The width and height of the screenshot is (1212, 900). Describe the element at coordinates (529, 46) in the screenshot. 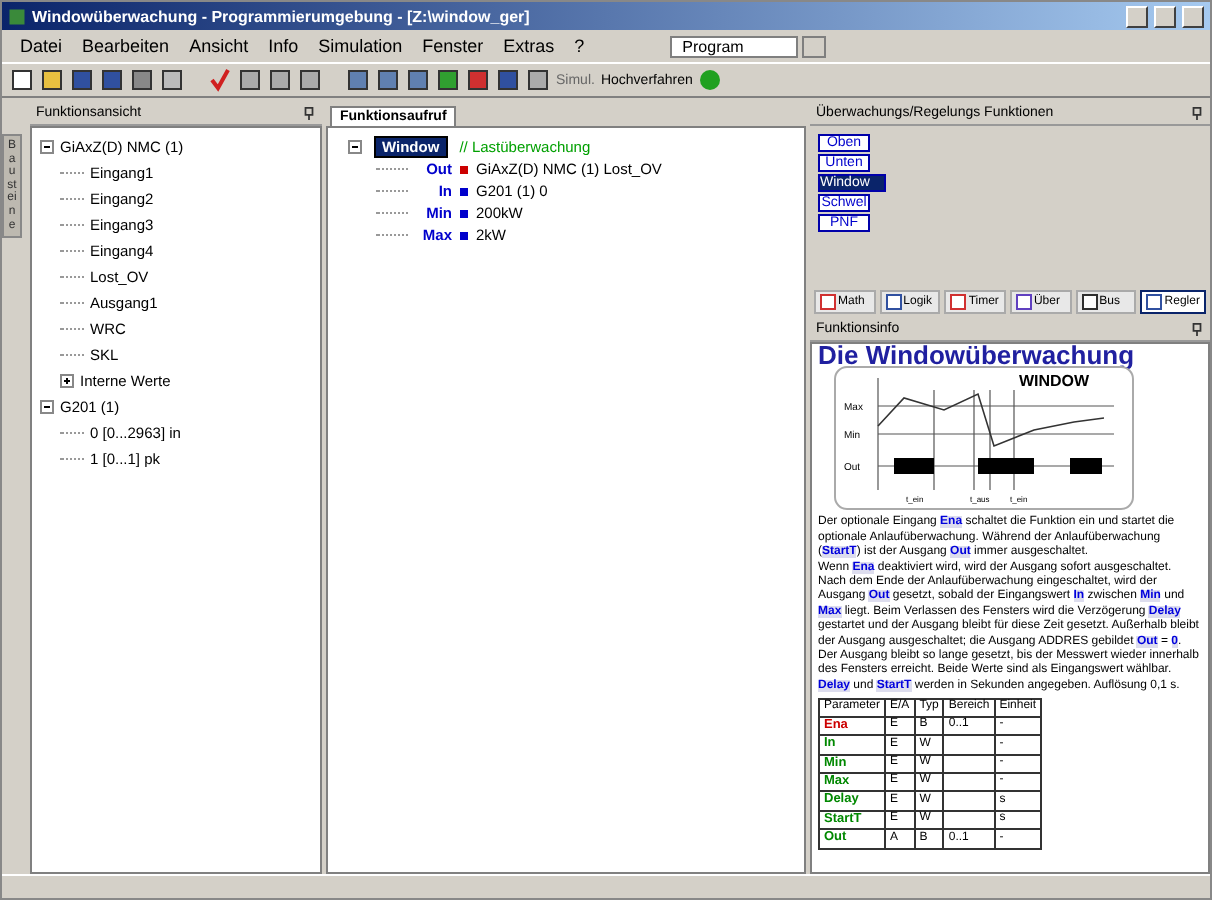

I see `menu-item: Extras` at that location.